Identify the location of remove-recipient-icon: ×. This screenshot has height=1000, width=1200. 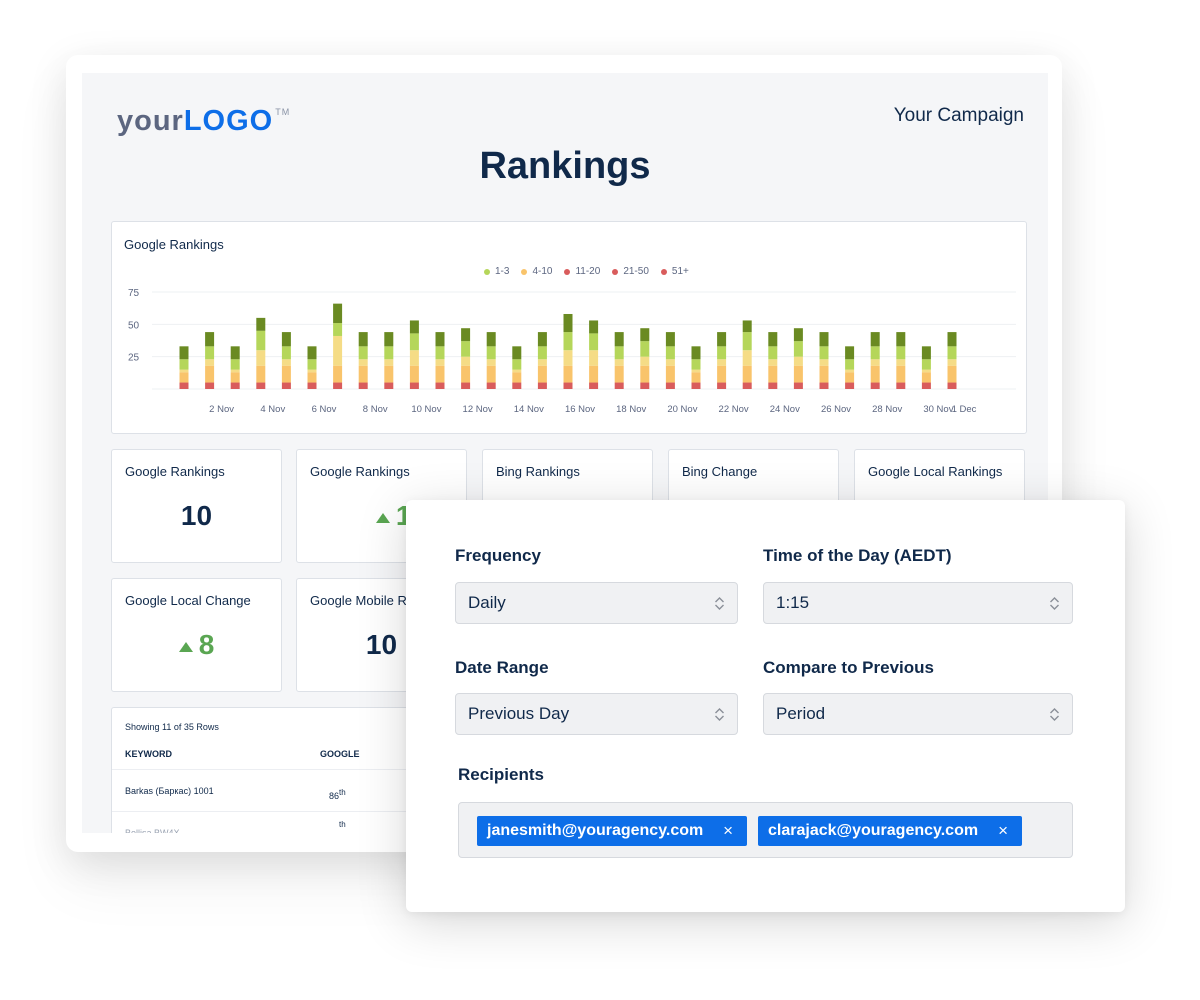
(728, 831).